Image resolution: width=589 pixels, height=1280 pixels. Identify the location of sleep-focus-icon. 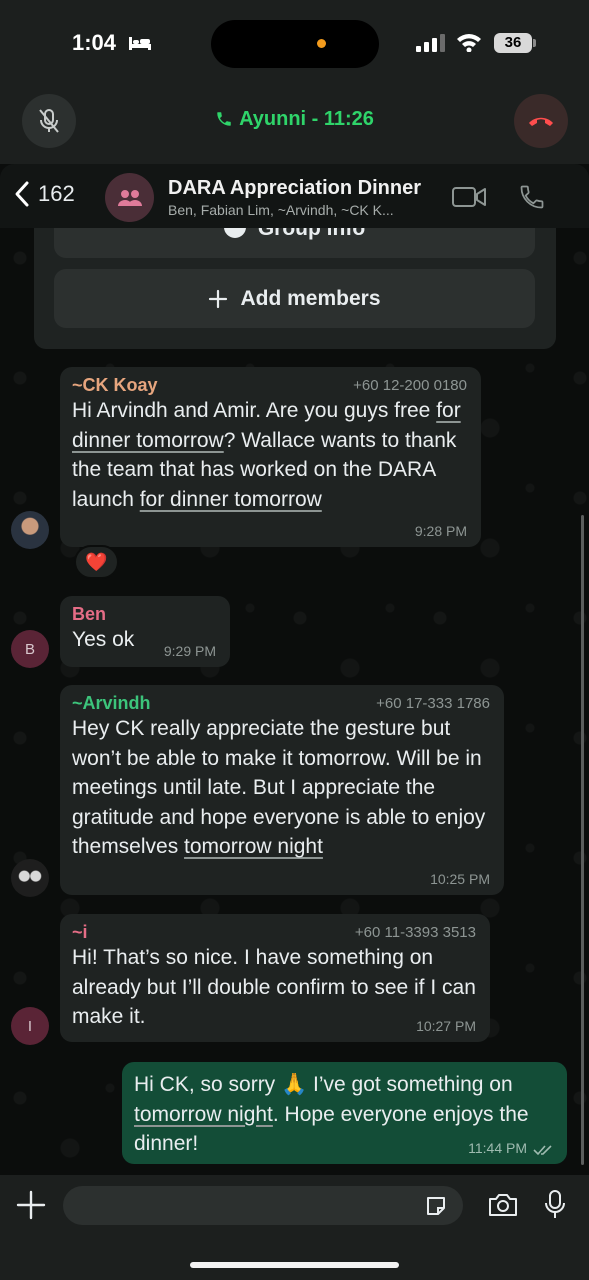
(140, 43).